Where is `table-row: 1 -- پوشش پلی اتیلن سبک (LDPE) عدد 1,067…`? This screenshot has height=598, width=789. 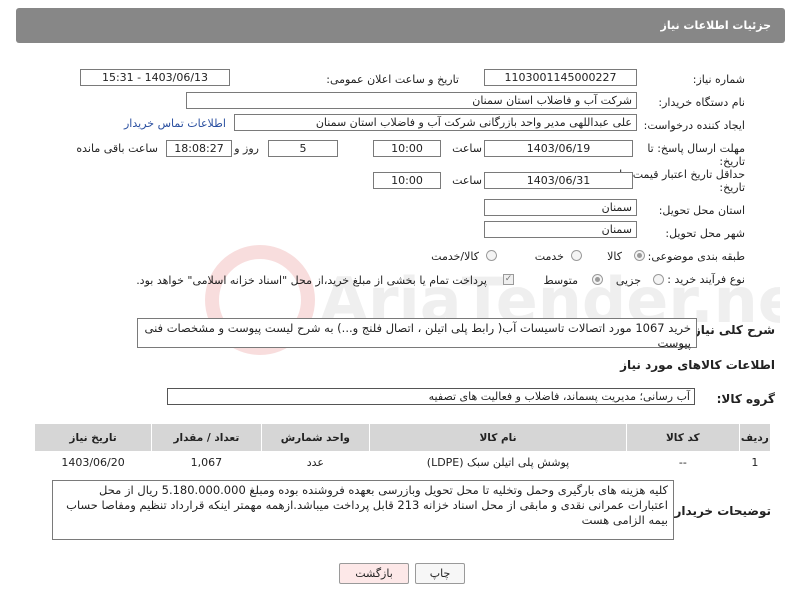
table-row: 1 -- پوشش پلی اتیلن سبک (LDPE) عدد 1,067… is located at coordinates (402, 462).